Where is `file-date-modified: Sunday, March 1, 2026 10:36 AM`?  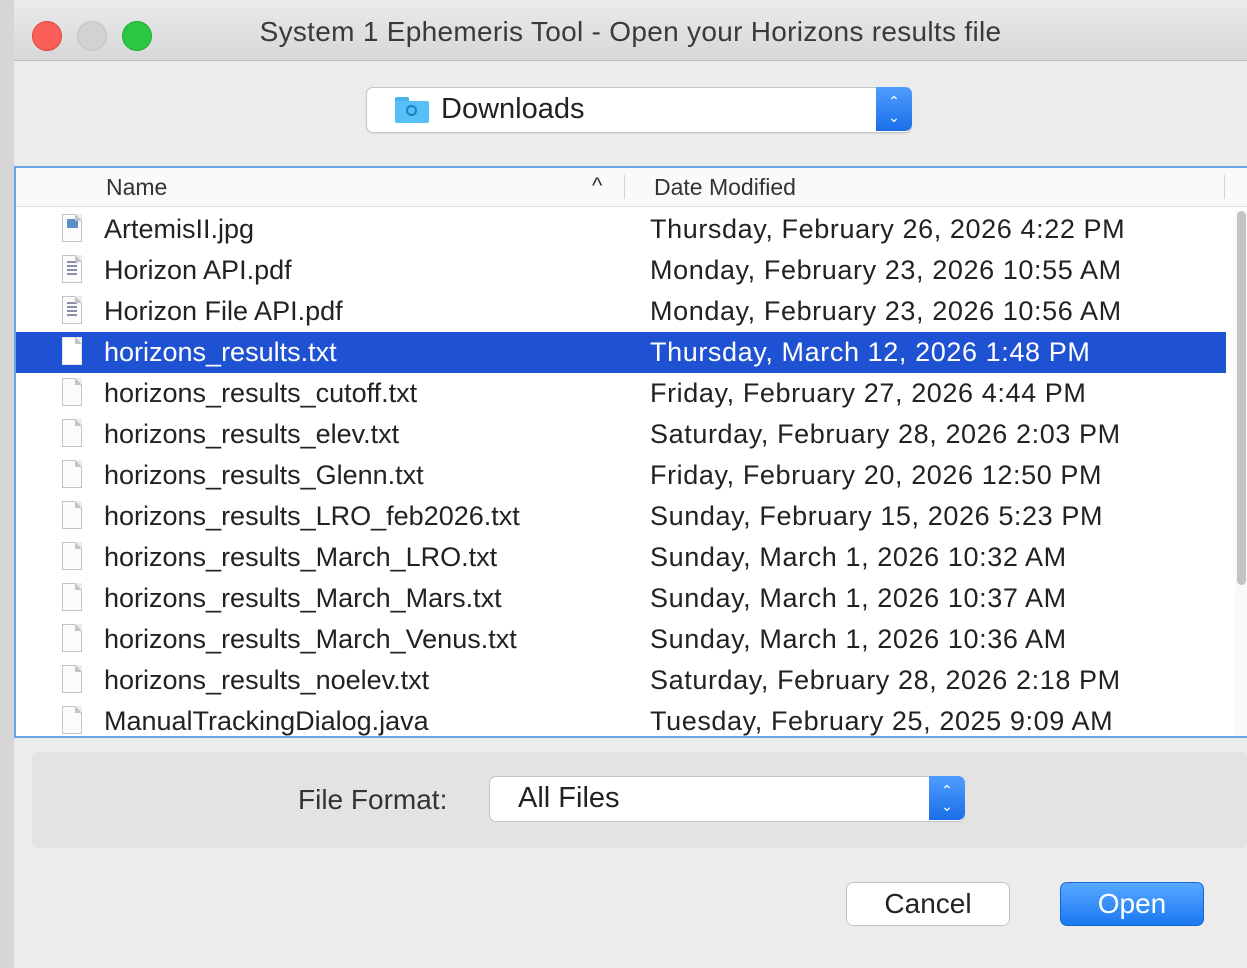 file-date-modified: Sunday, March 1, 2026 10:36 AM is located at coordinates (858, 639).